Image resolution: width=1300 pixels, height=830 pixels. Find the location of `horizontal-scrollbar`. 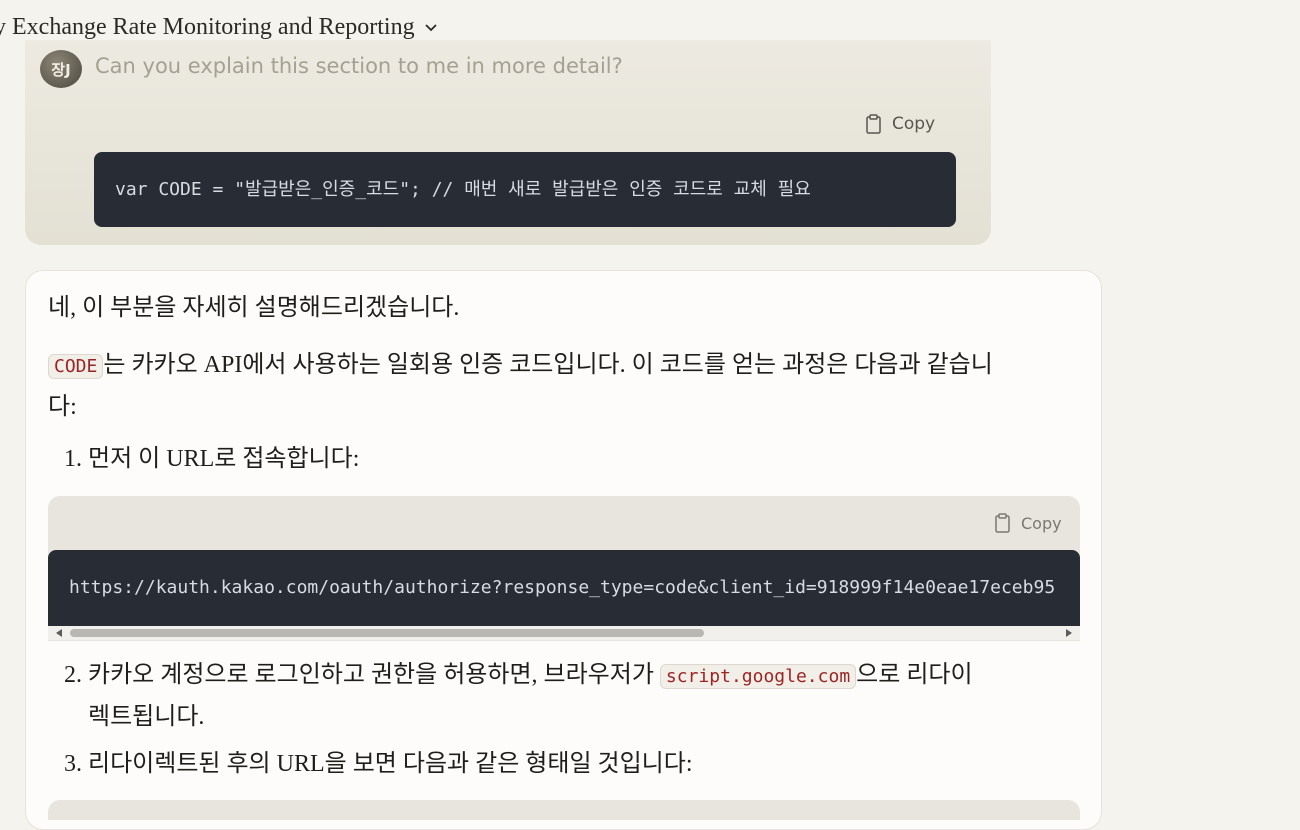

horizontal-scrollbar is located at coordinates (564, 633).